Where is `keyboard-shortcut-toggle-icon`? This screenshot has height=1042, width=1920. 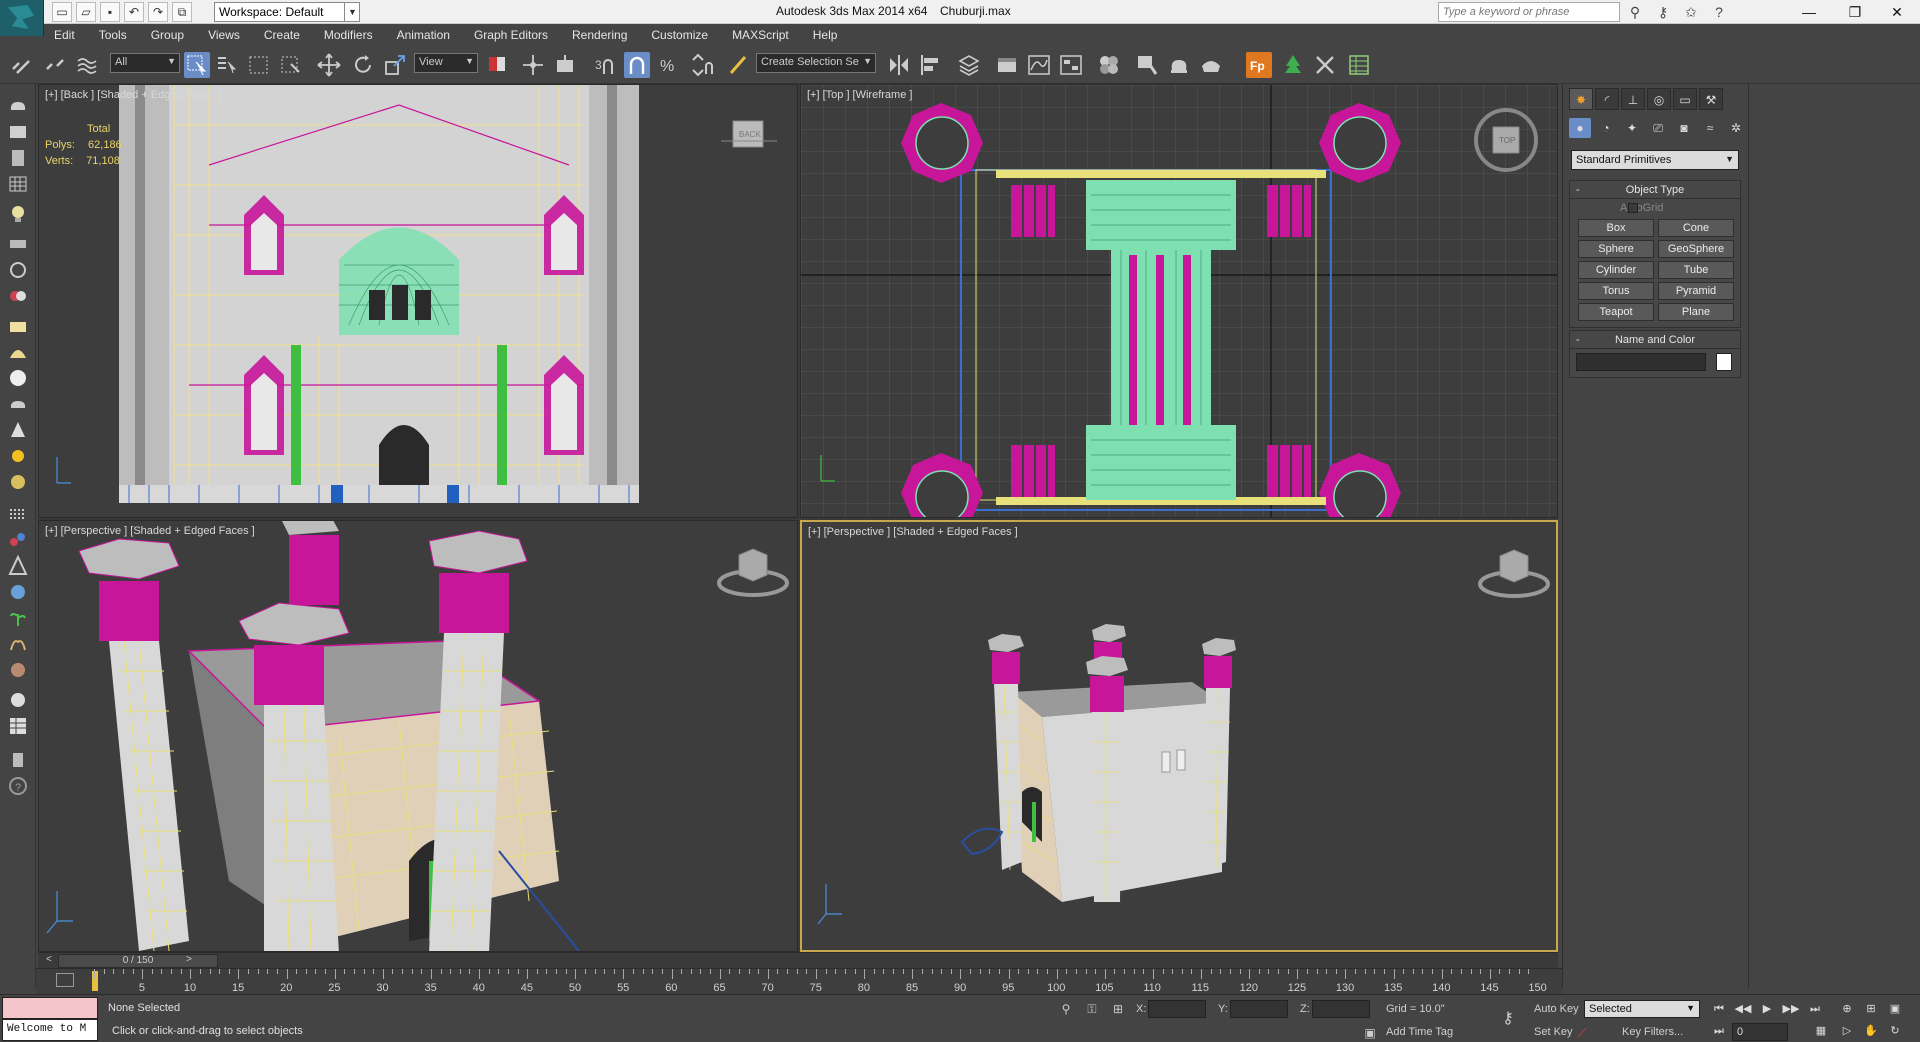 keyboard-shortcut-toggle-icon is located at coordinates (565, 65).